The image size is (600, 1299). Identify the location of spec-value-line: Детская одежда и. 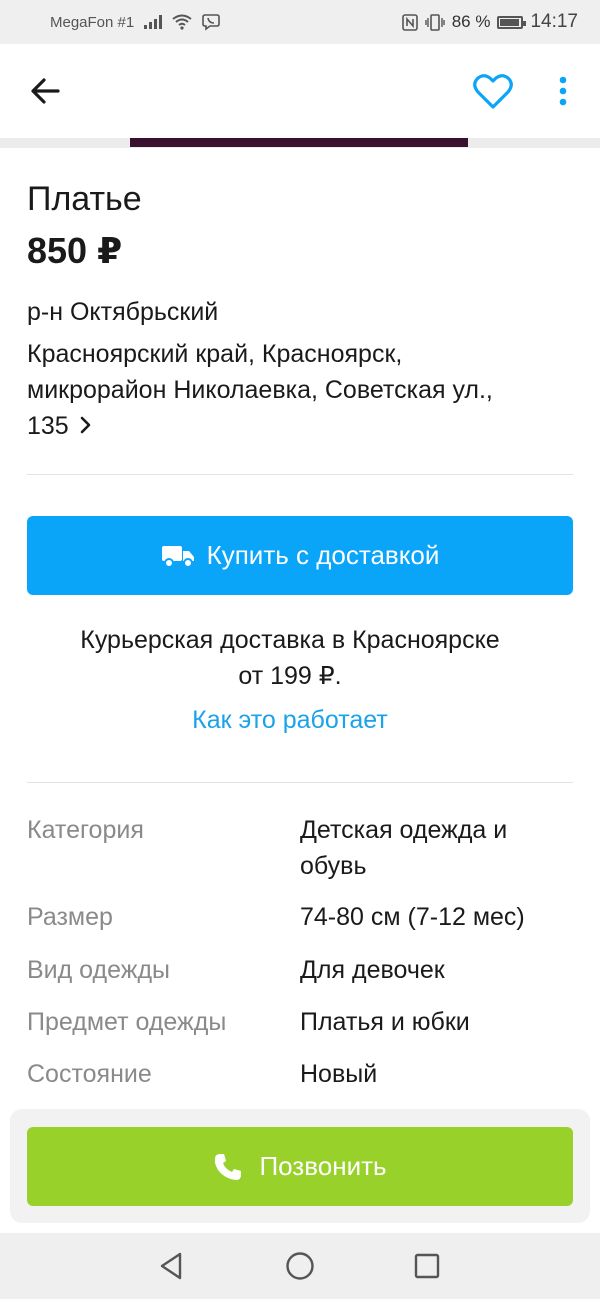
(404, 830).